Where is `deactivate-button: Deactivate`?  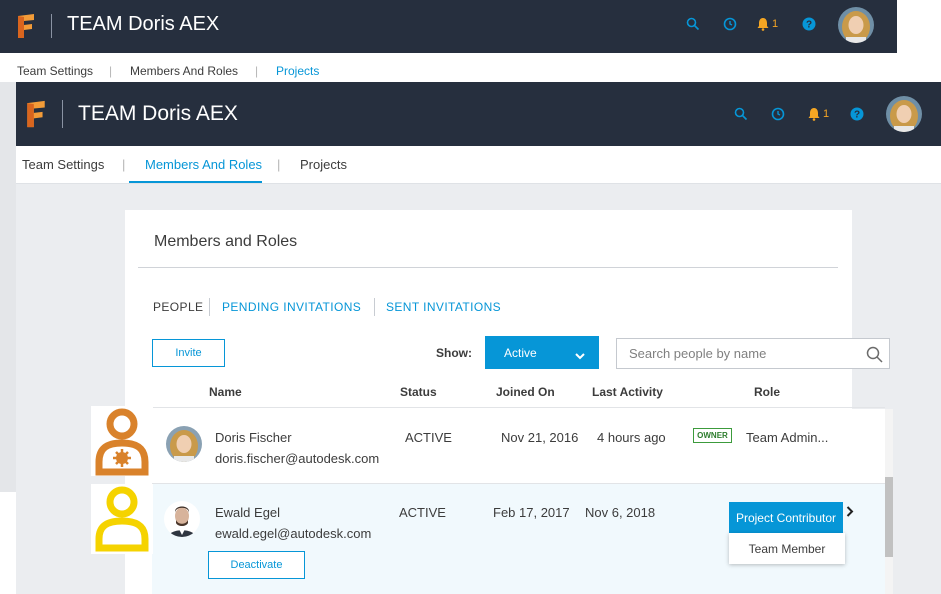 deactivate-button: Deactivate is located at coordinates (256, 565).